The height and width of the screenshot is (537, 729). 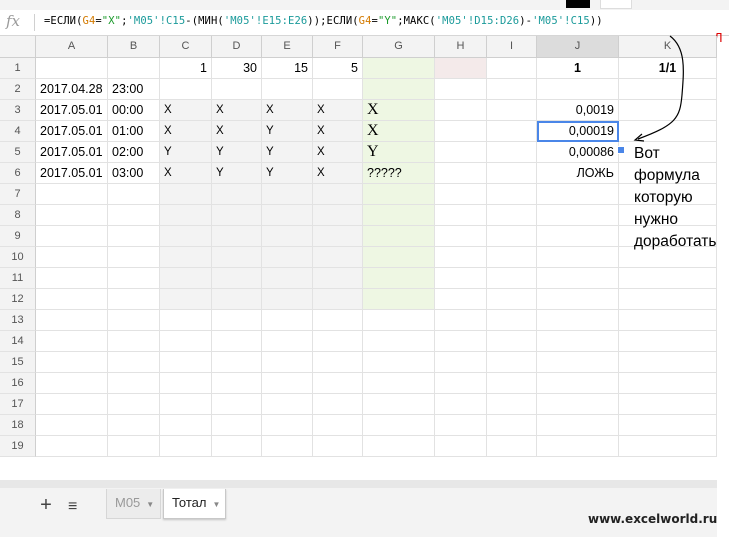 What do you see at coordinates (18, 425) in the screenshot?
I see `row-header: 18` at bounding box center [18, 425].